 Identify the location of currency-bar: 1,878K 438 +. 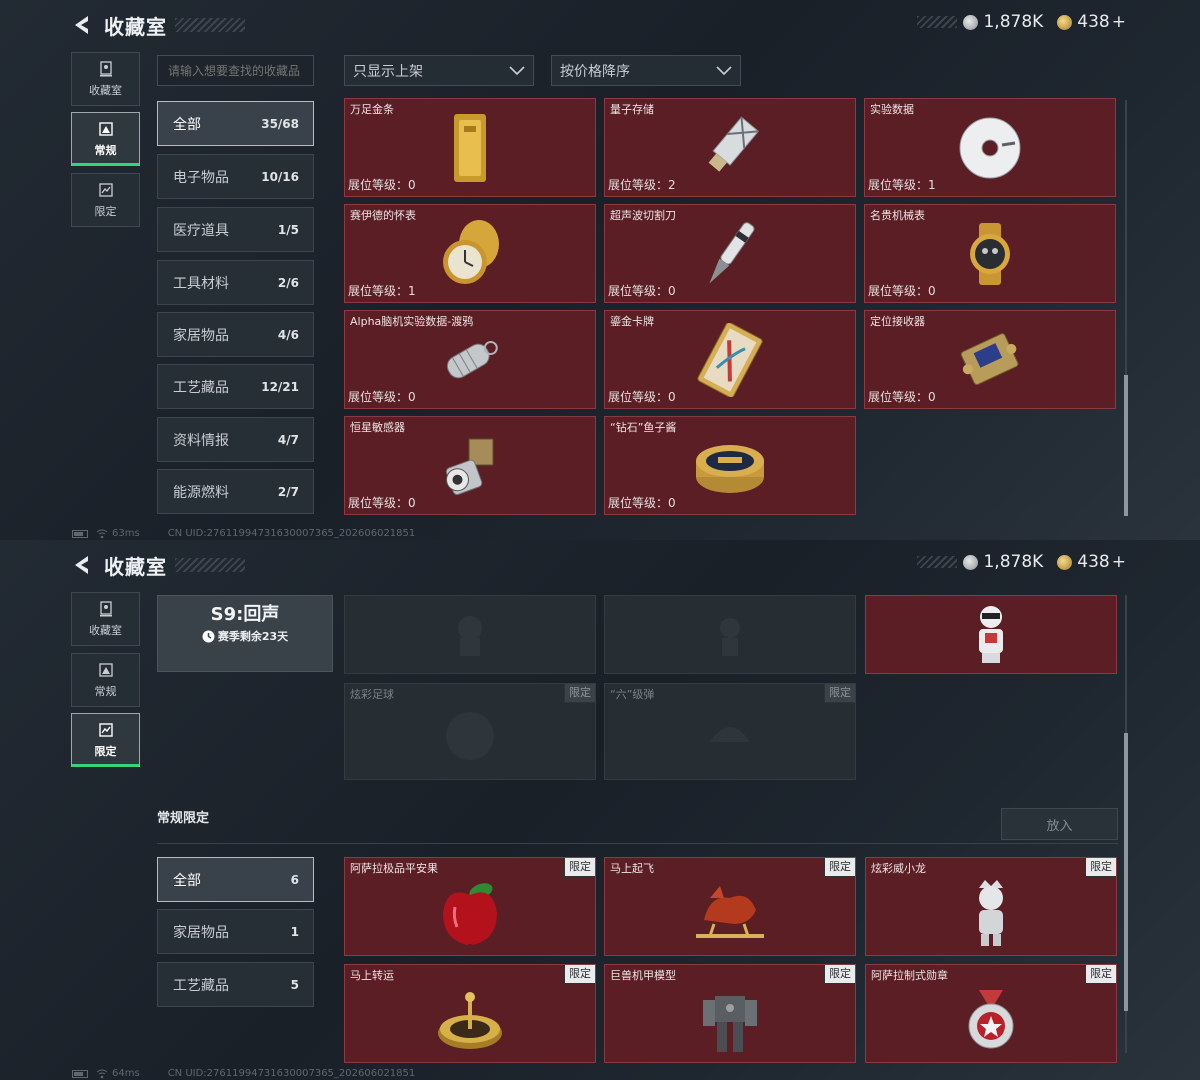
(1021, 22).